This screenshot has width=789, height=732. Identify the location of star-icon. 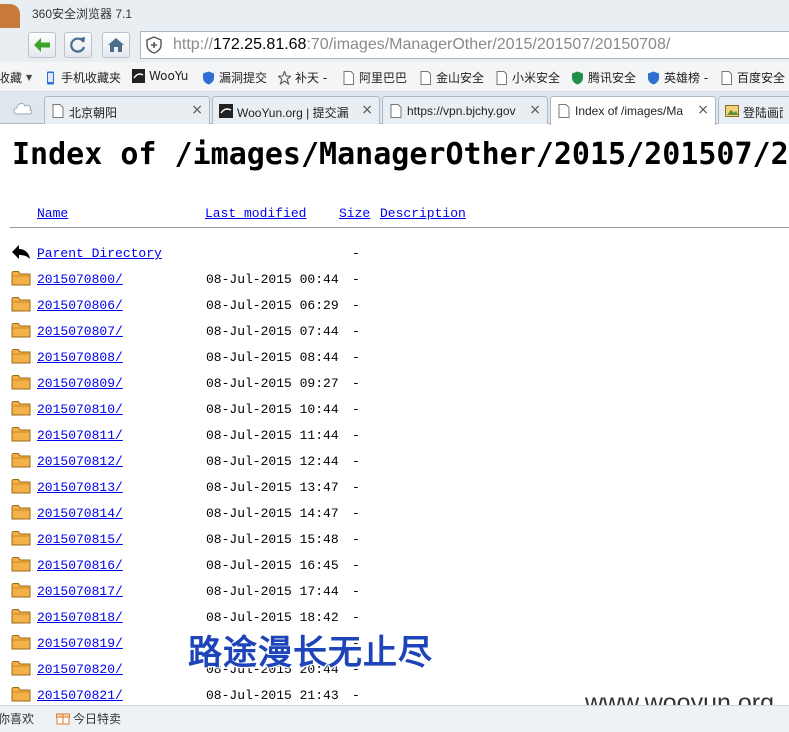
(284, 77).